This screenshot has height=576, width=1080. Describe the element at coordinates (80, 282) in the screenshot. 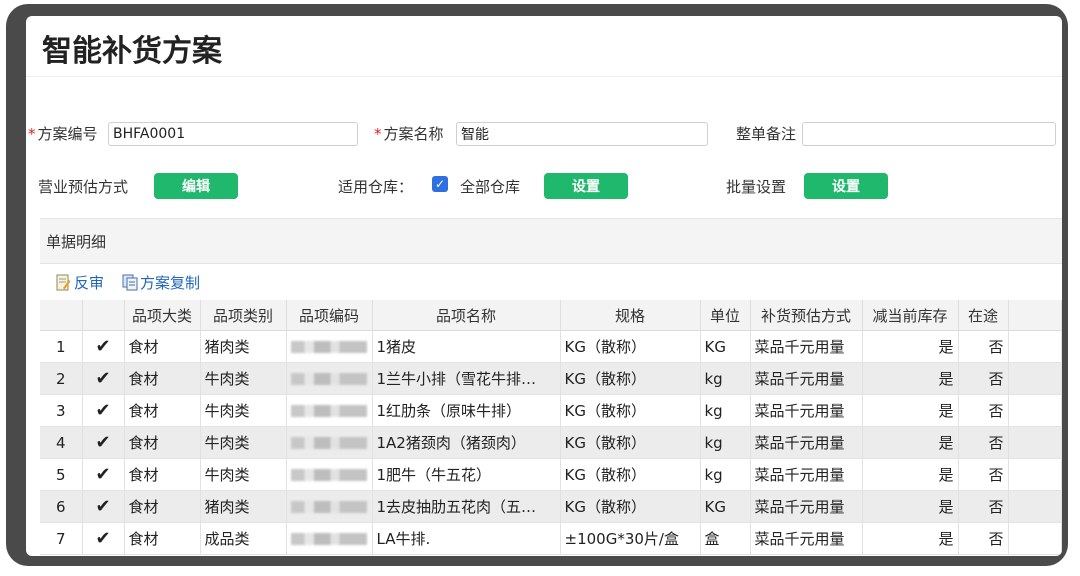

I see `reverse-audit-button: 反审` at that location.